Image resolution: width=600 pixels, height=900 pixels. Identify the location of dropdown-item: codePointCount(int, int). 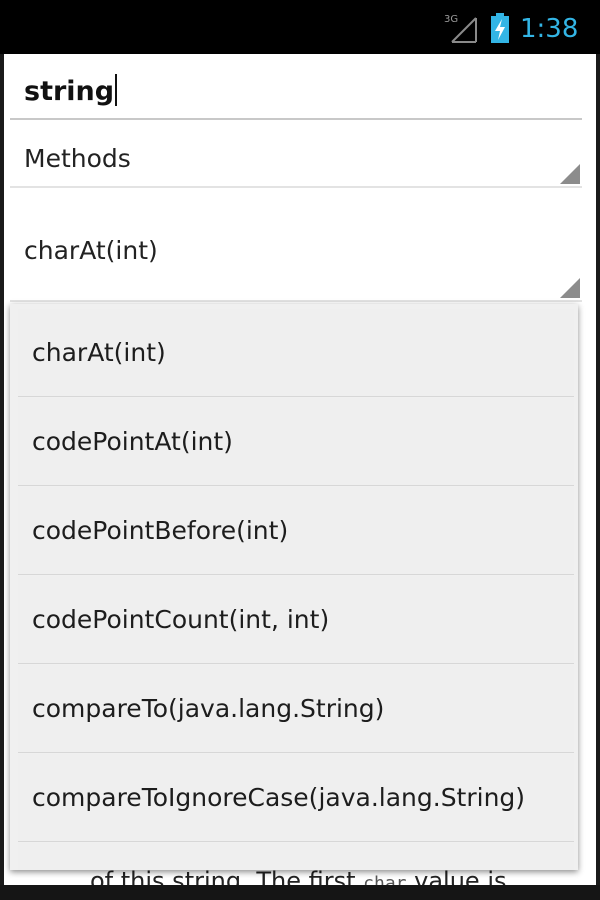
(296, 620).